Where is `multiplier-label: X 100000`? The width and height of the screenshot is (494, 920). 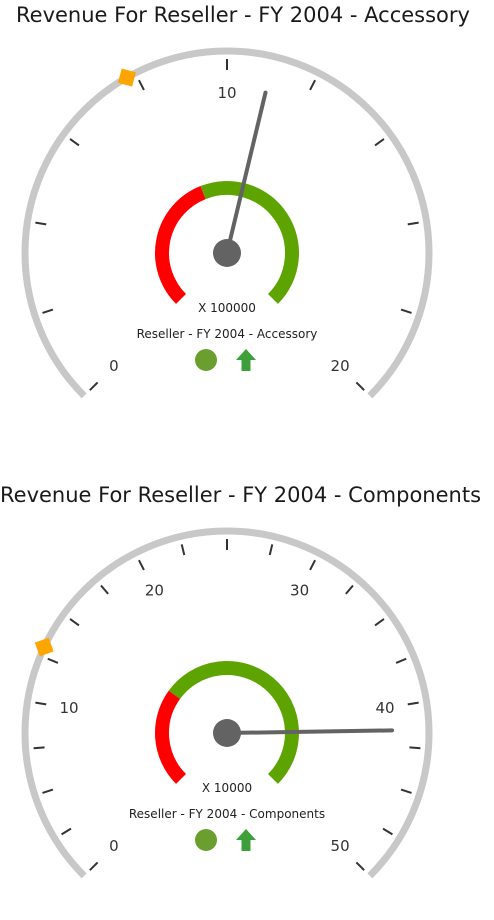 multiplier-label: X 100000 is located at coordinates (227, 308).